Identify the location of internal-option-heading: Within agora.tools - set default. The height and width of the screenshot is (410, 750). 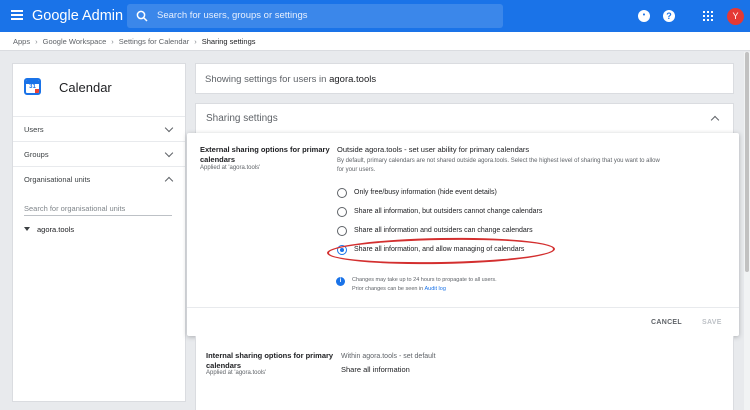
(388, 356).